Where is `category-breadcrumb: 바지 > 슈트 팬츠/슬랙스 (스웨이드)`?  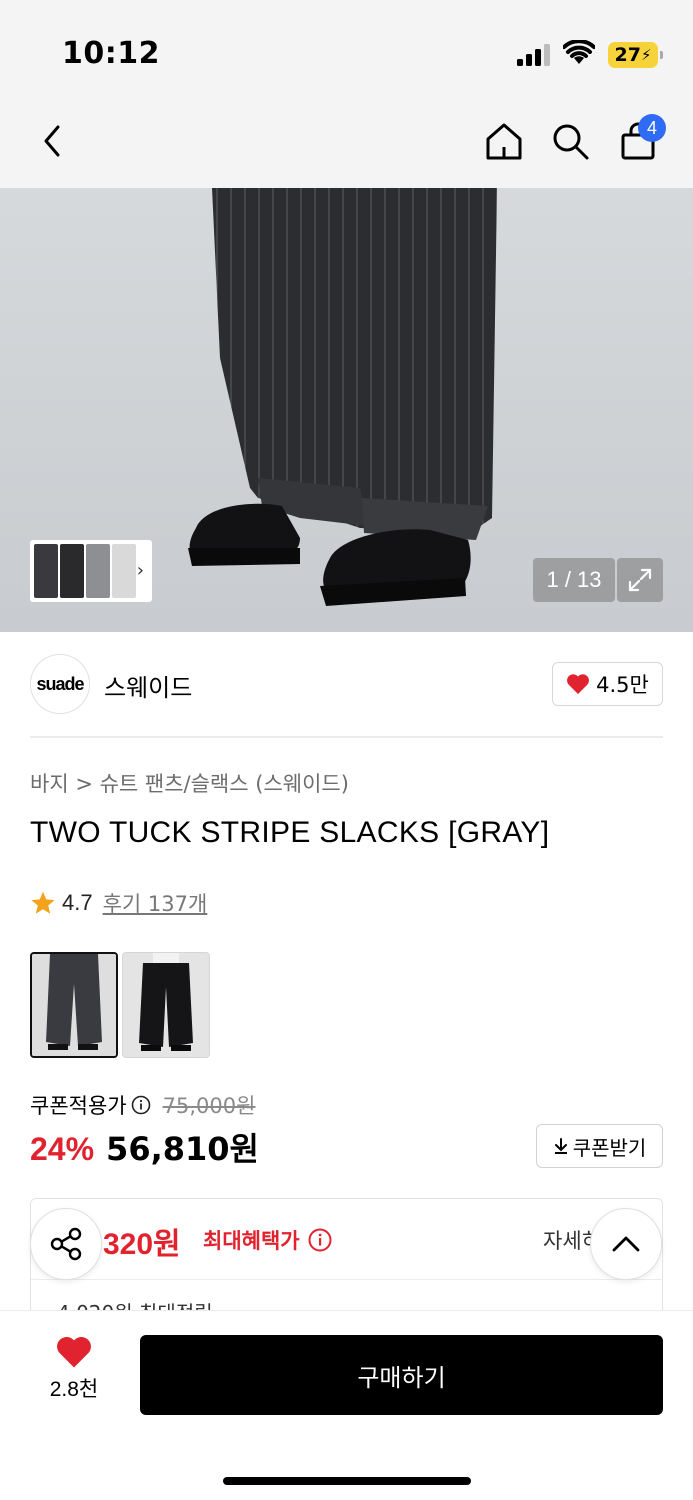
category-breadcrumb: 바지 > 슈트 팬츠/슬랙스 (스웨이드) is located at coordinates (189, 783).